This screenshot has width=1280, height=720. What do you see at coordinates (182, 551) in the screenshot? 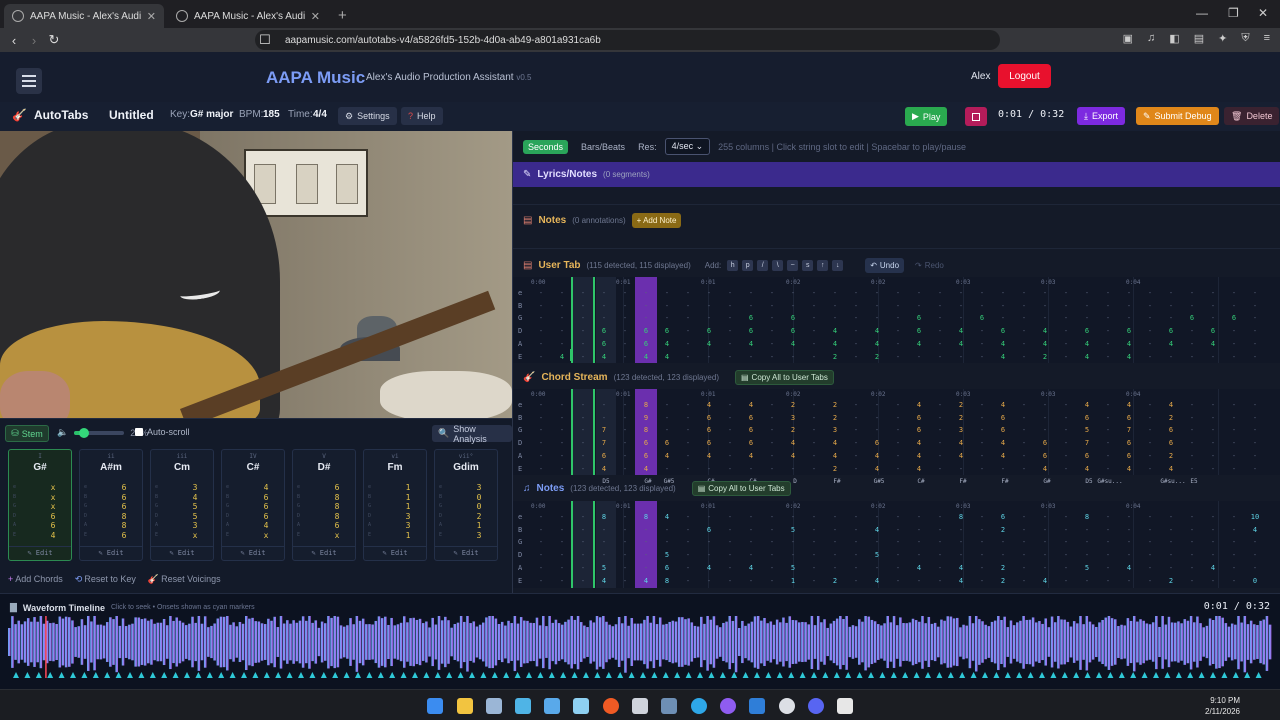
I see `edit-chord-button: ✎ Edit` at bounding box center [182, 551].